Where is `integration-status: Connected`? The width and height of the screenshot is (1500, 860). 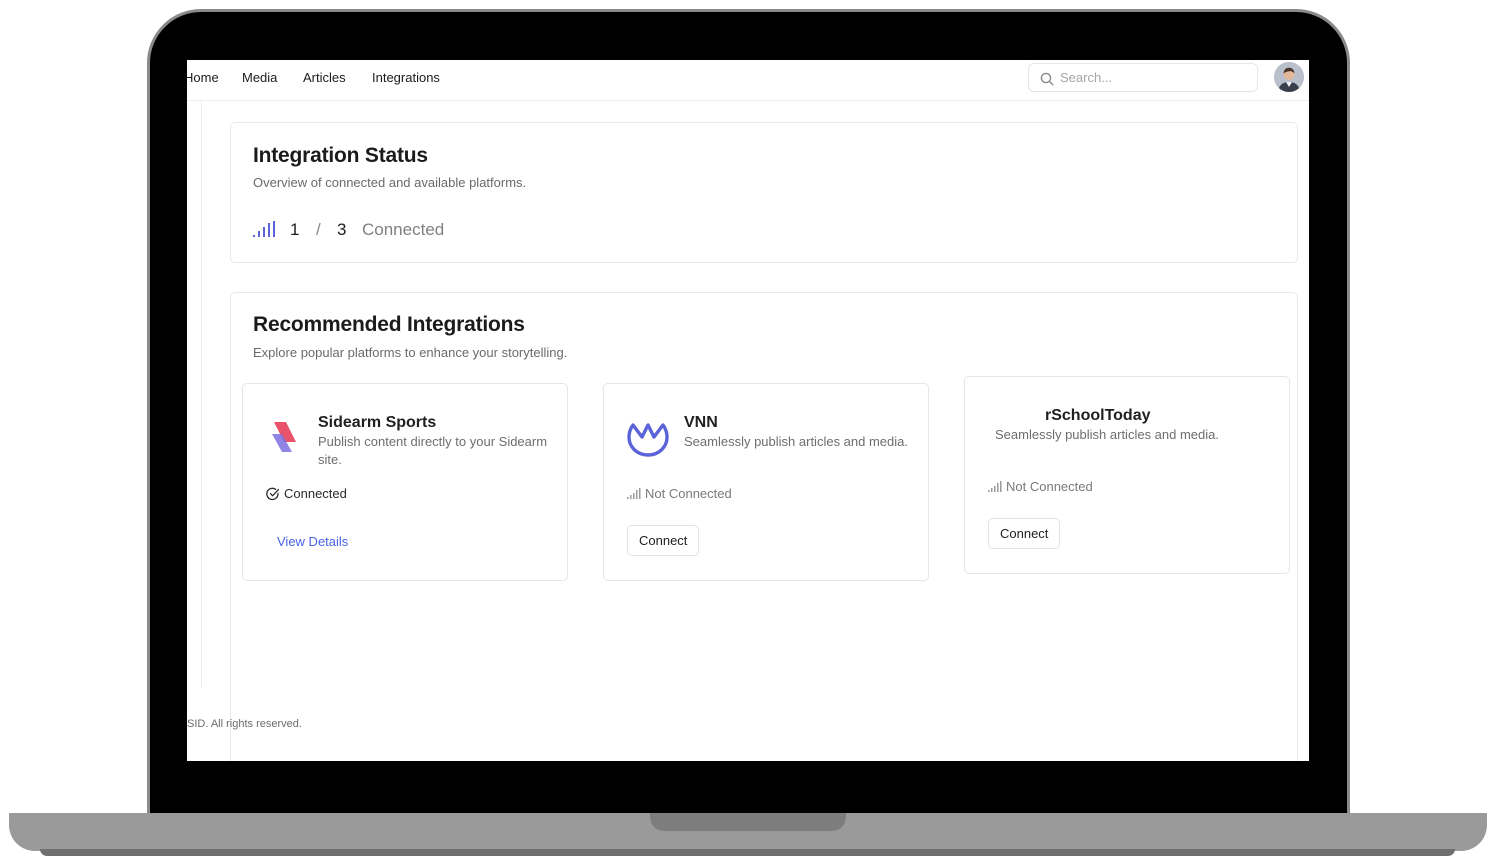
integration-status: Connected is located at coordinates (315, 493).